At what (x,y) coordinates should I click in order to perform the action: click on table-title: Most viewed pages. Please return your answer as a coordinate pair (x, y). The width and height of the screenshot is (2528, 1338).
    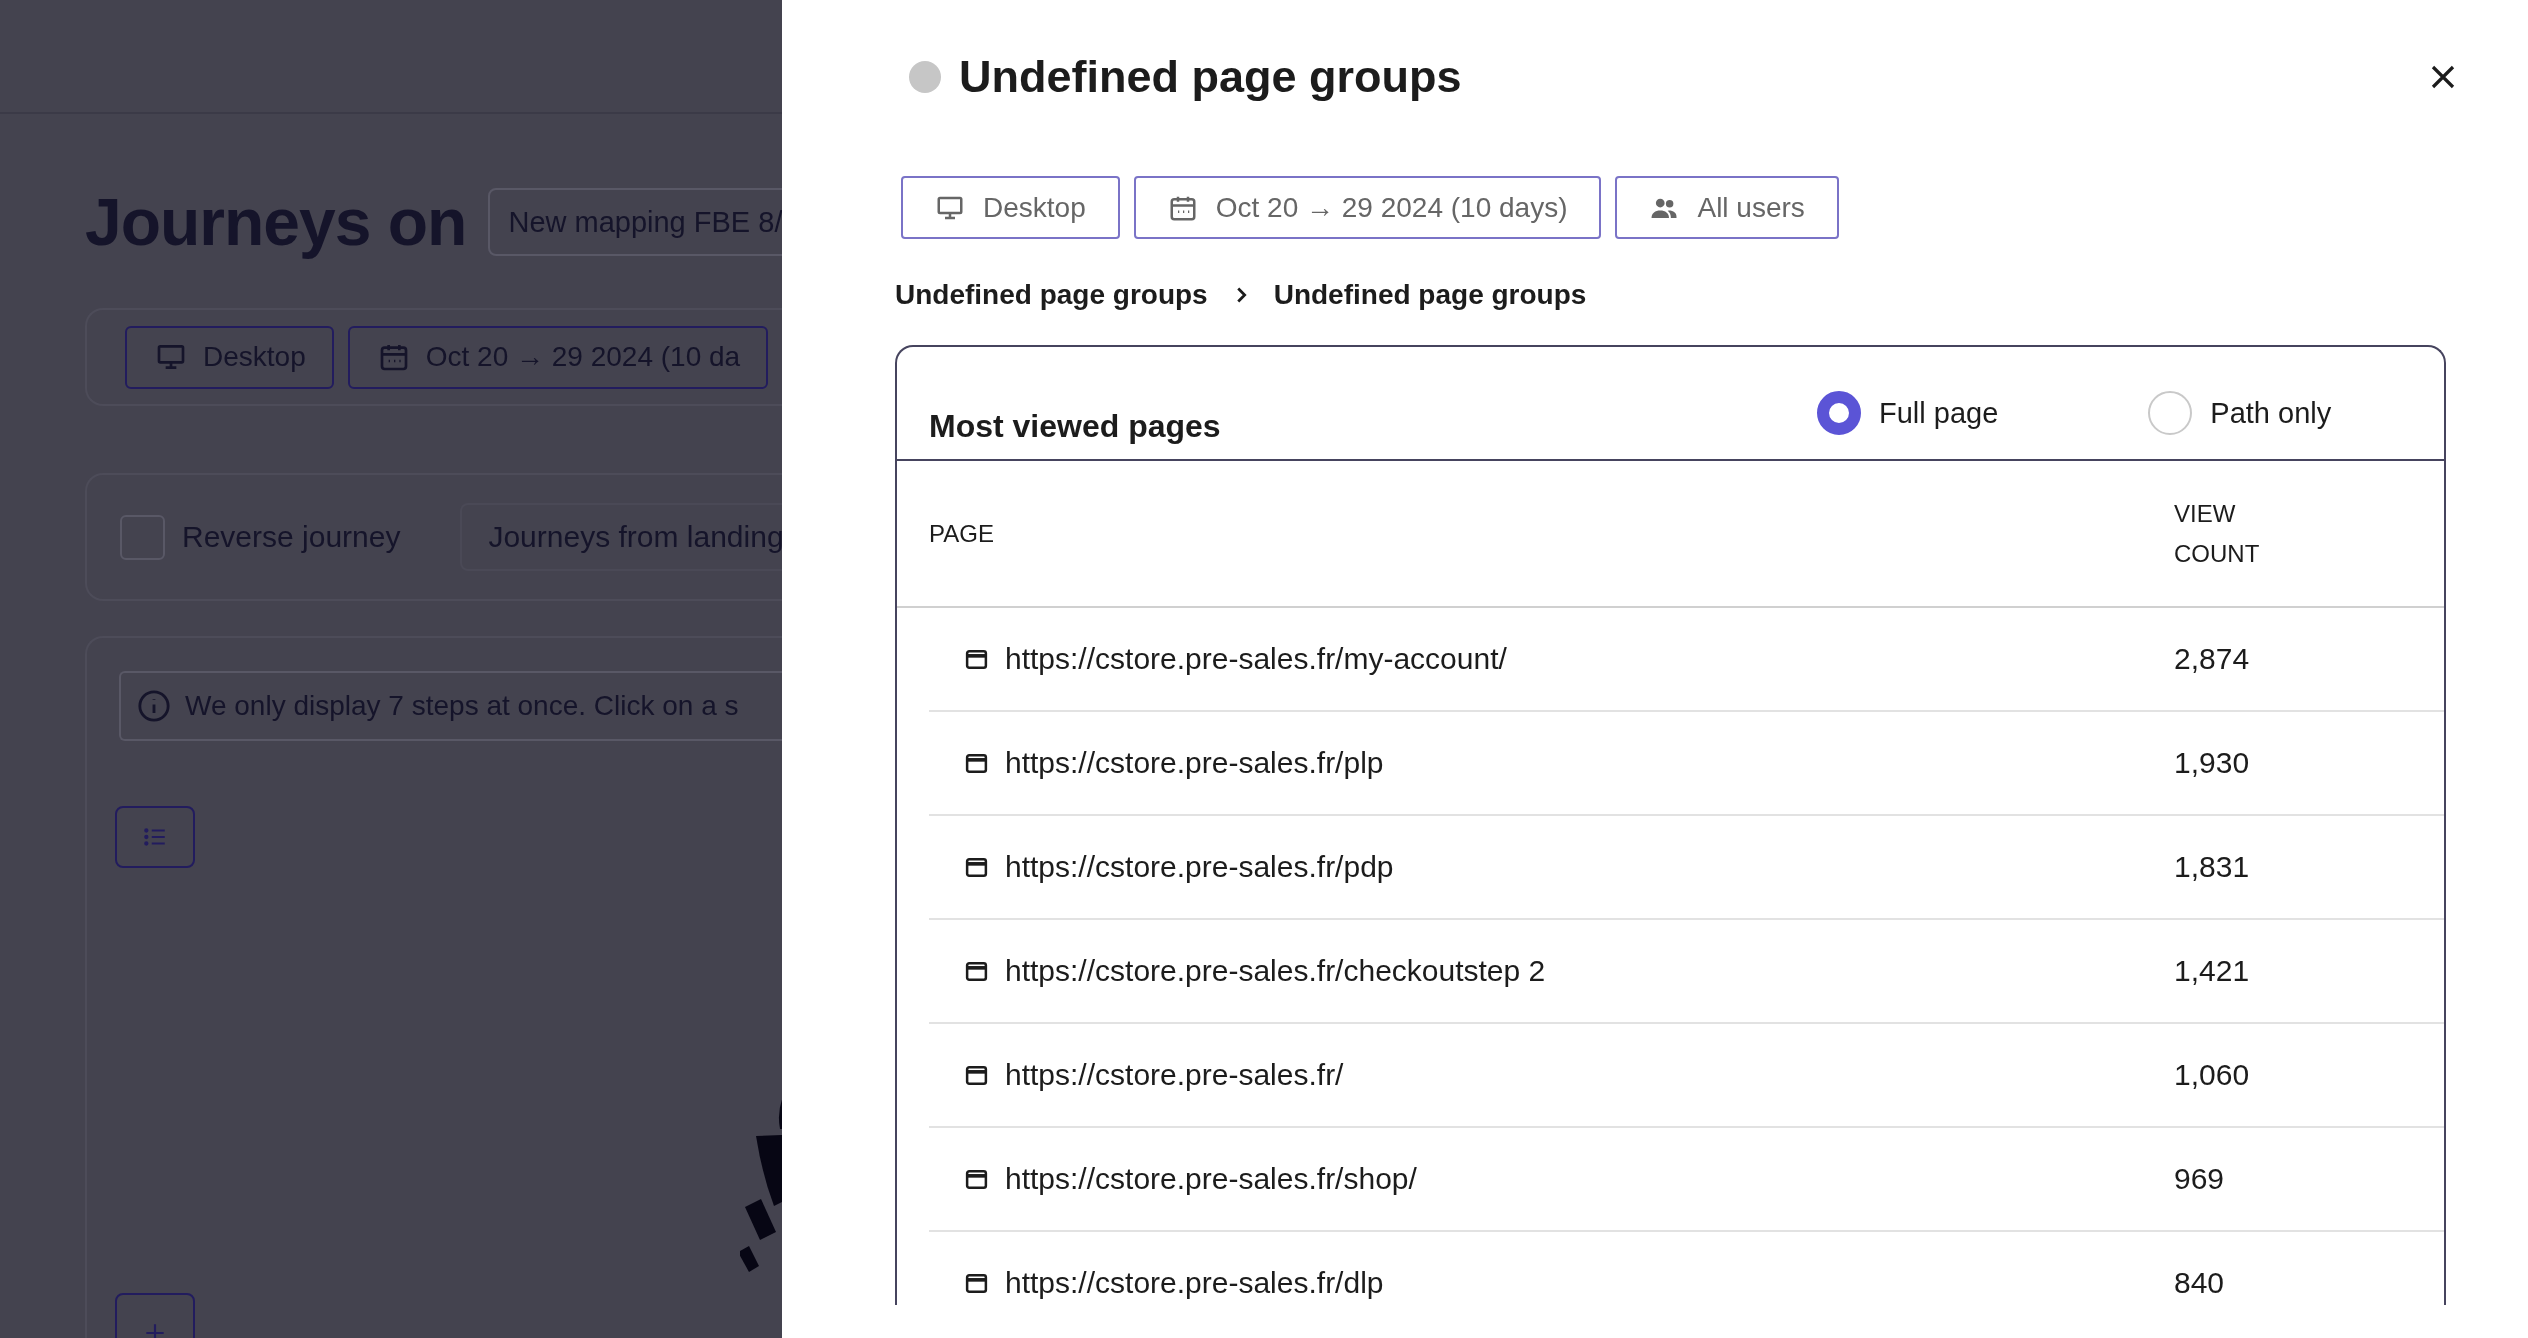
    Looking at the image, I should click on (1075, 426).